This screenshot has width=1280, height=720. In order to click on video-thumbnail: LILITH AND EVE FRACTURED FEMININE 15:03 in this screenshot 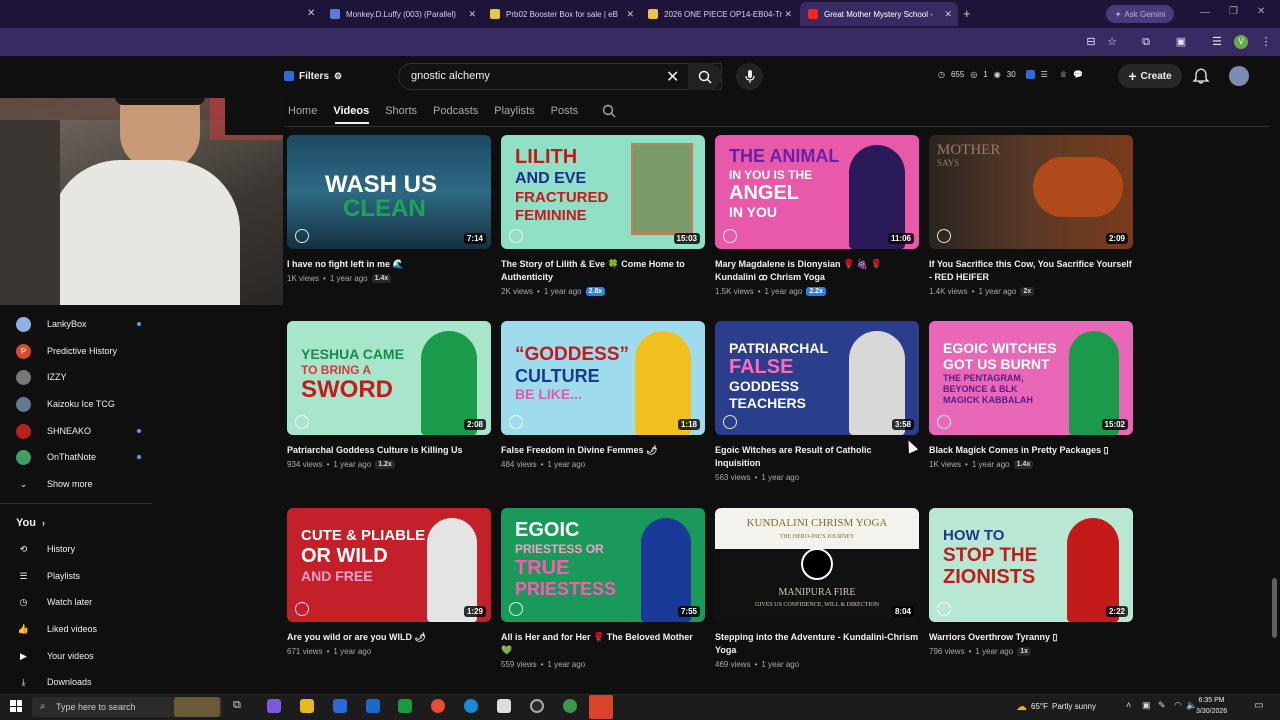, I will do `click(603, 192)`.